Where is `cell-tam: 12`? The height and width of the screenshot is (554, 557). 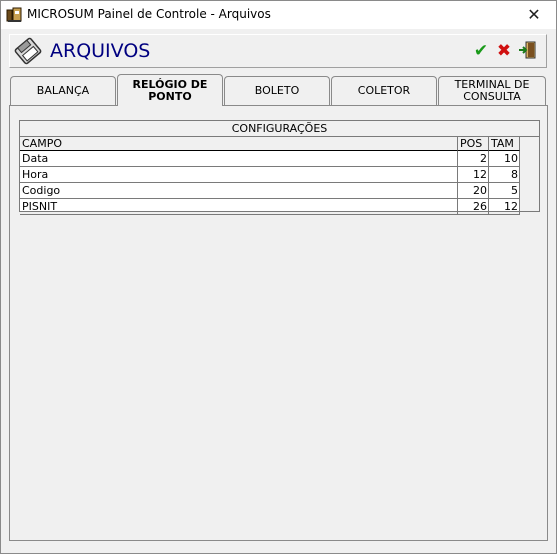
cell-tam: 12 is located at coordinates (504, 207).